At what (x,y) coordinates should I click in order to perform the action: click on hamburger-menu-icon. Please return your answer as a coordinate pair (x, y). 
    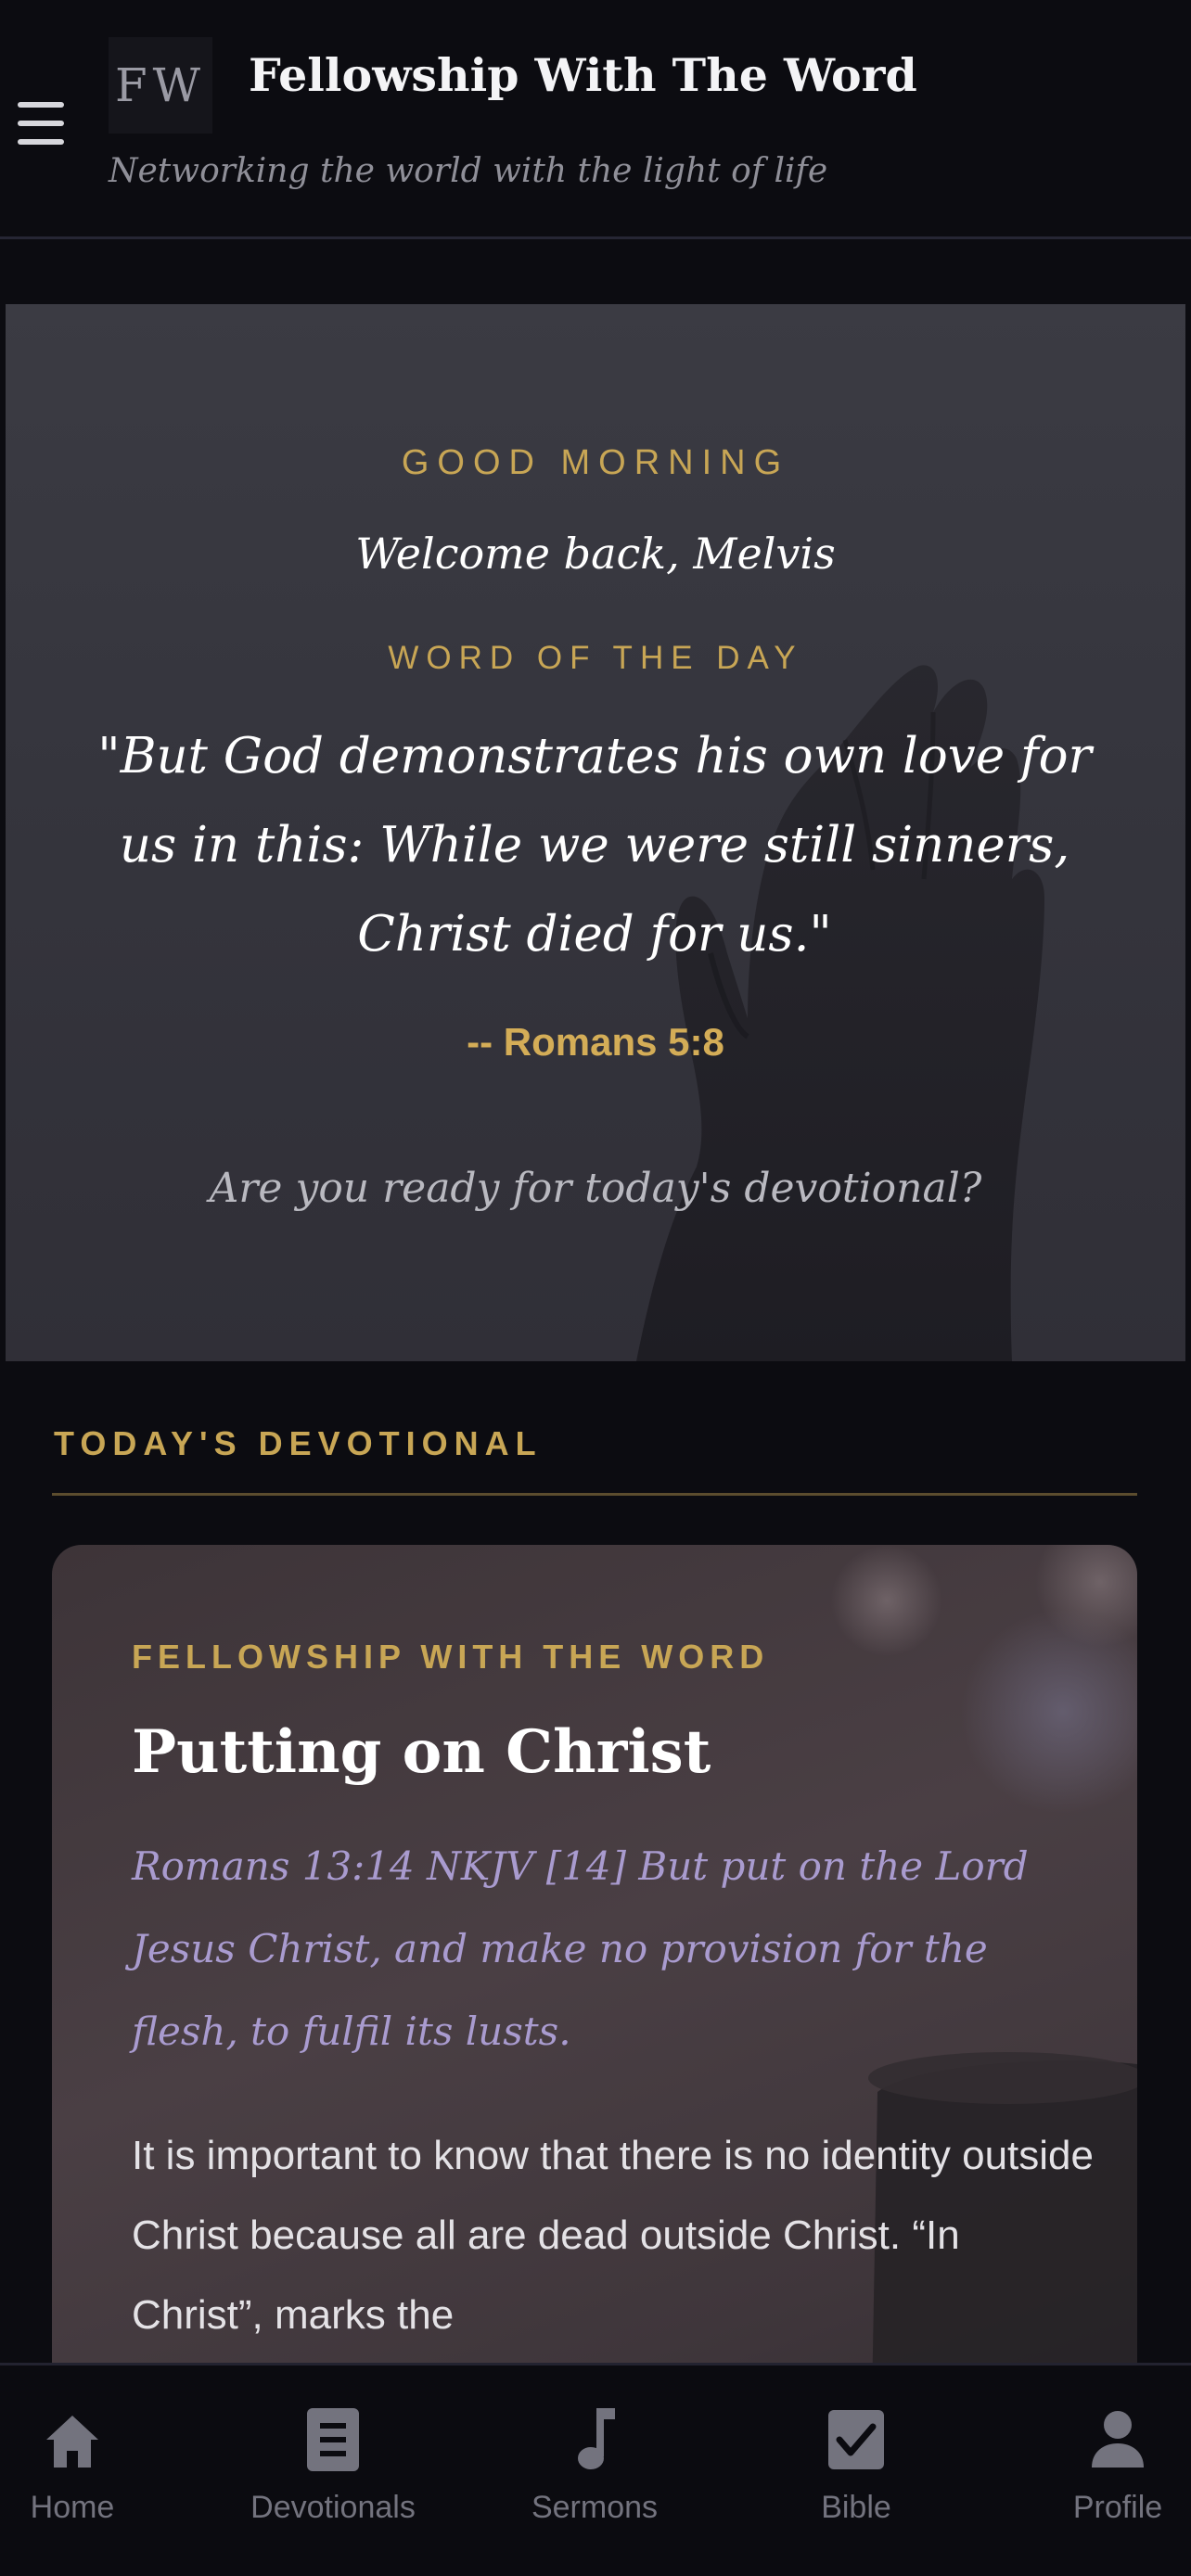
    Looking at the image, I should click on (41, 123).